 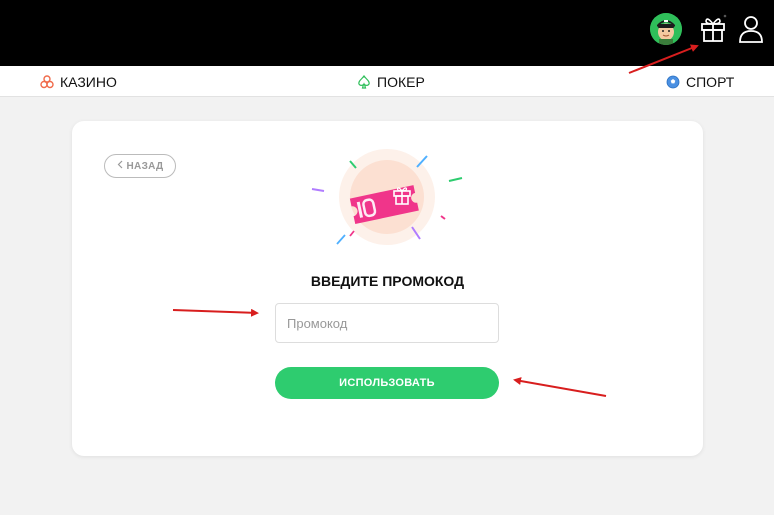 I want to click on cherries-icon, so click(x=47, y=82).